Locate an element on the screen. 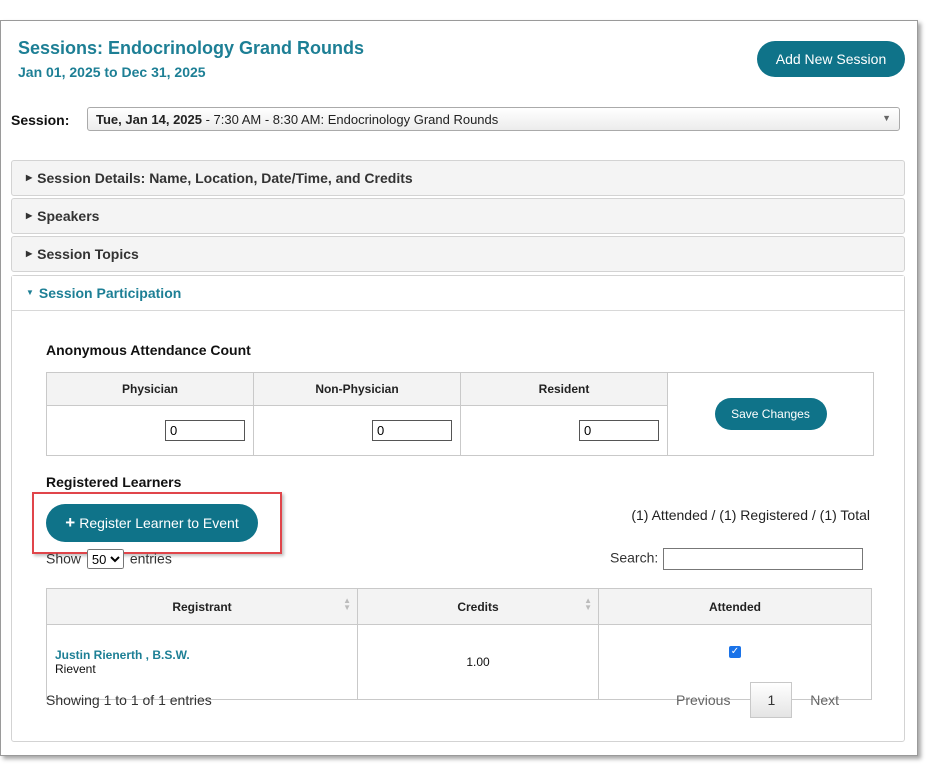  register-learner-button: + Register Learner to Event is located at coordinates (152, 523).